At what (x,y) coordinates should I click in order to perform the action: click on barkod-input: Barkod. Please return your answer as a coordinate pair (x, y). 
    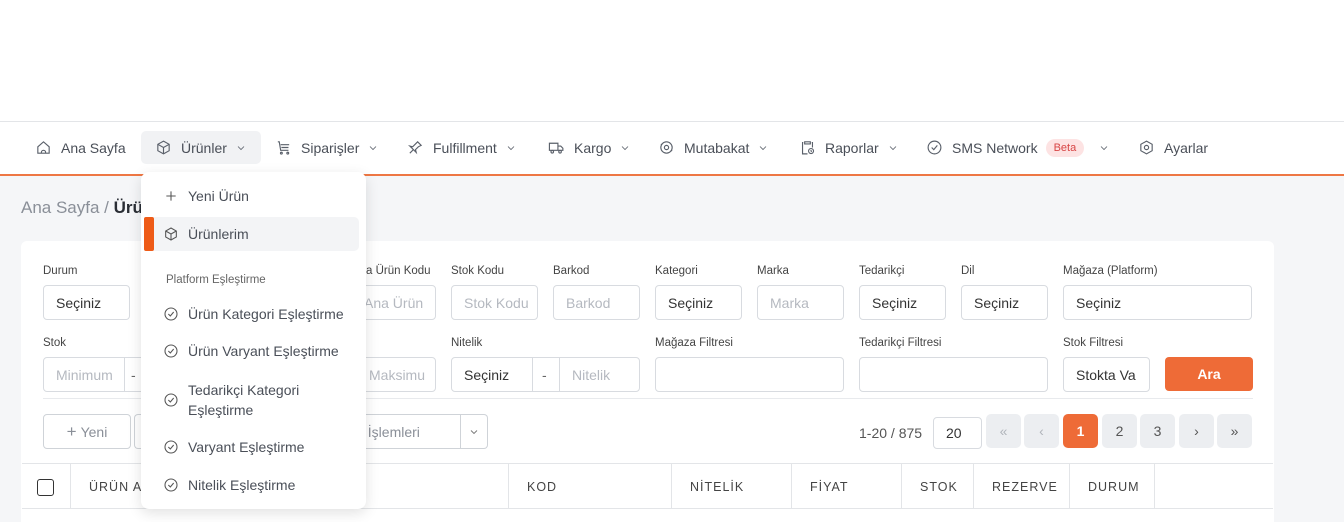
    Looking at the image, I should click on (596, 302).